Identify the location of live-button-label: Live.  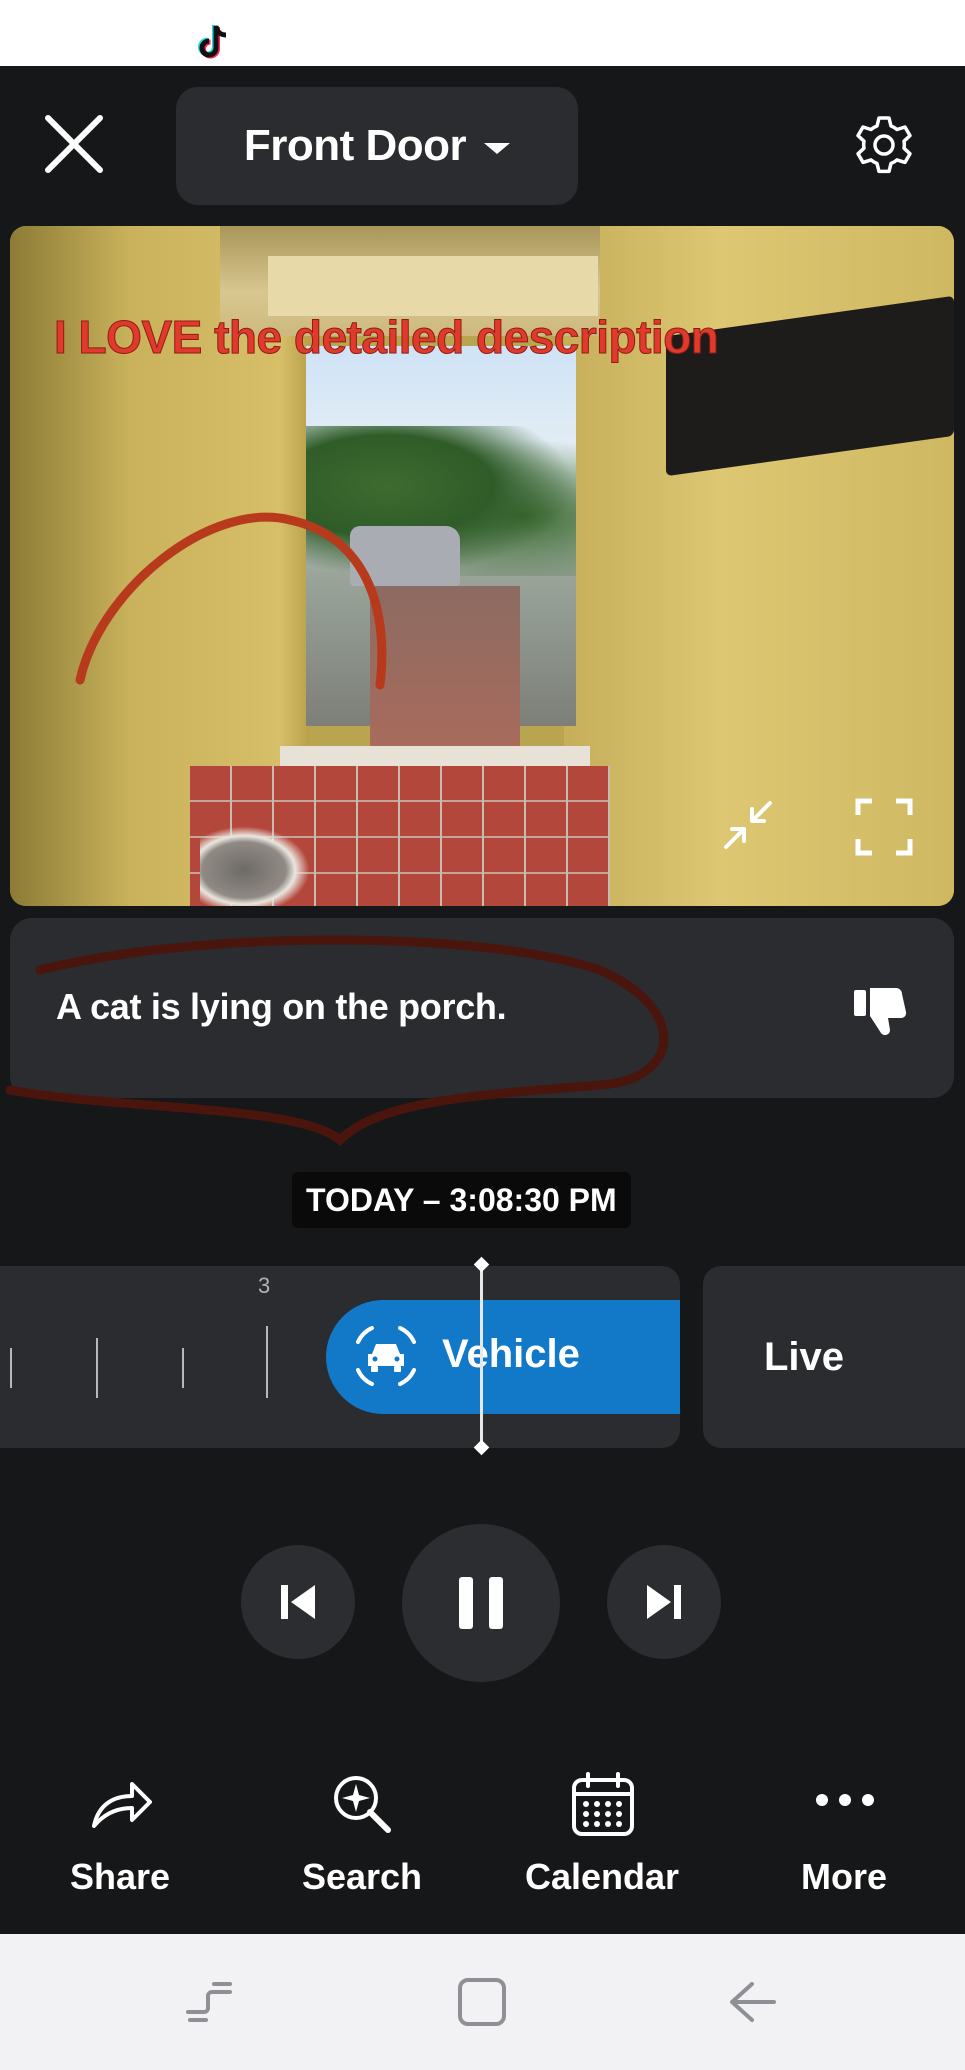
(804, 1356).